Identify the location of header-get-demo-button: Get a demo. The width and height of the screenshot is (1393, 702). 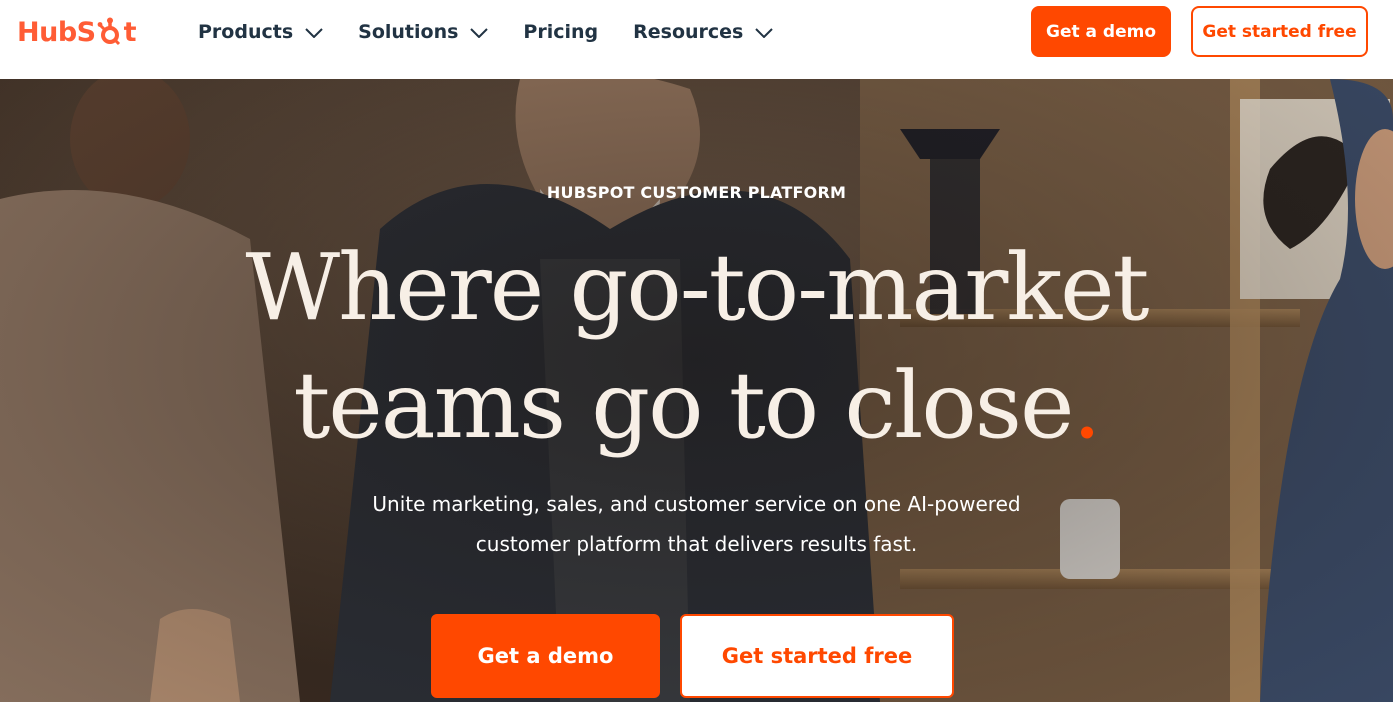
(1101, 31).